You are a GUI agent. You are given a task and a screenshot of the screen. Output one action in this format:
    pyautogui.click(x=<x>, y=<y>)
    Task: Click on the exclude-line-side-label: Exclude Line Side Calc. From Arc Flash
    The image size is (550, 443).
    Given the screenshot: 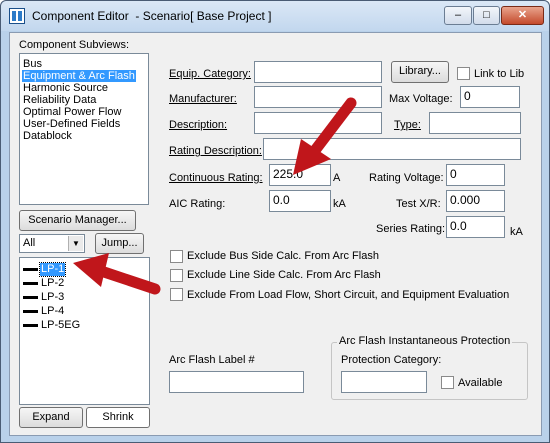 What is the action you would take?
    pyautogui.click(x=284, y=275)
    